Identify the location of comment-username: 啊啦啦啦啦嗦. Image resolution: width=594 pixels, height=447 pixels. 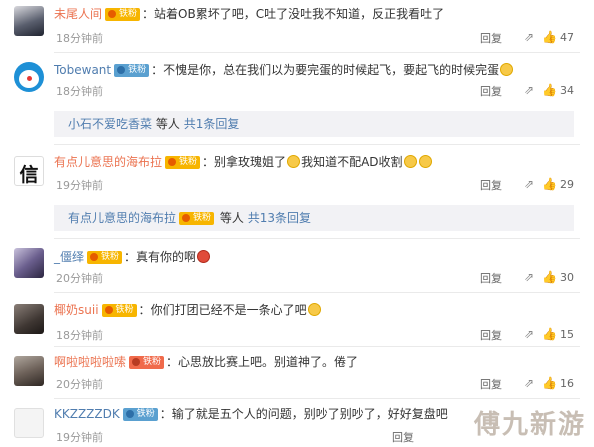
(90, 362).